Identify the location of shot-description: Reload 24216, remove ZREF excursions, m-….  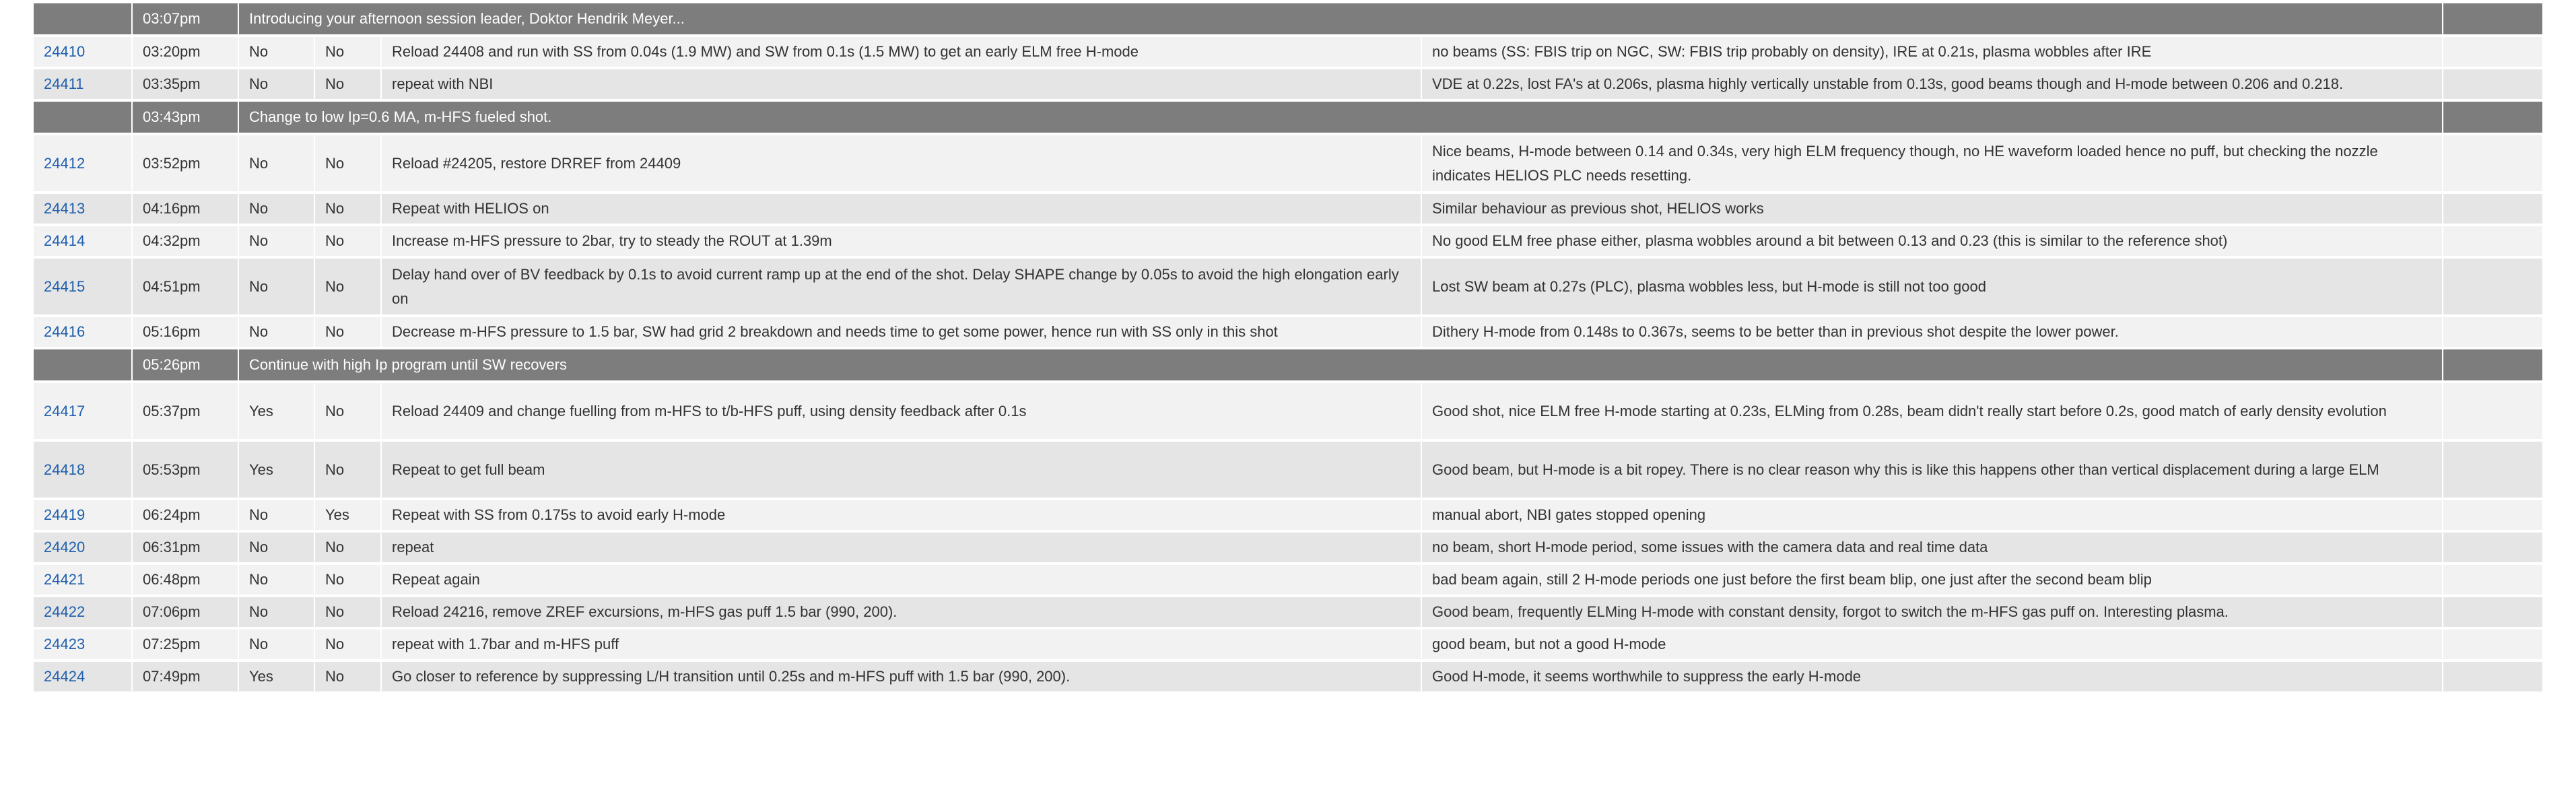
(902, 613).